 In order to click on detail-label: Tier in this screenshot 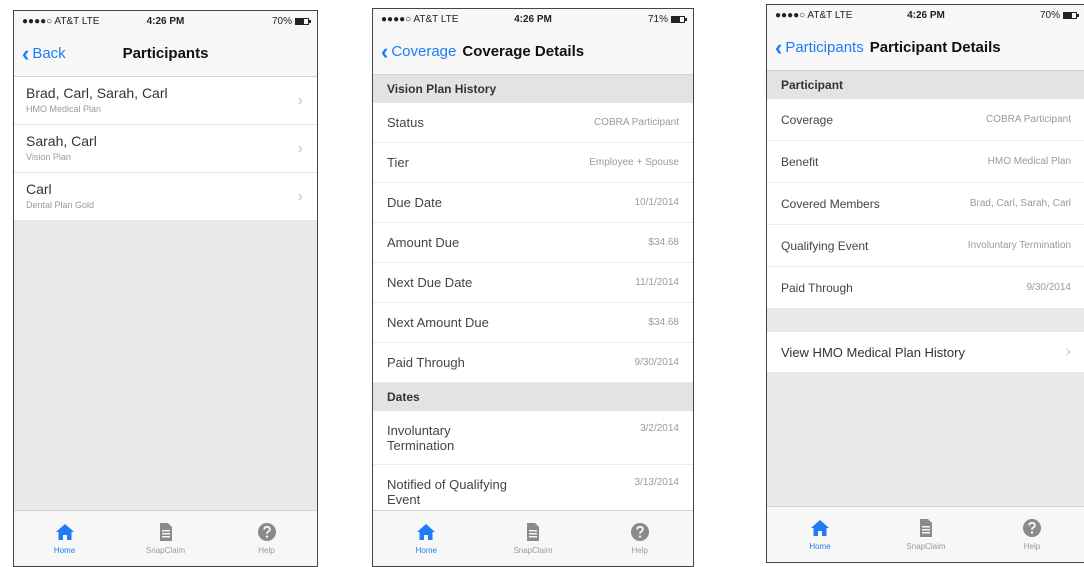, I will do `click(398, 162)`.